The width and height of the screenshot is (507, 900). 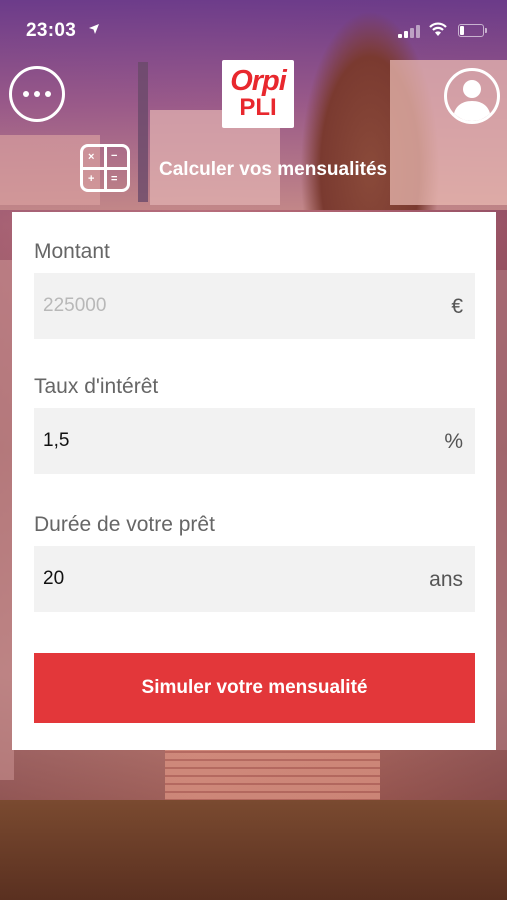 What do you see at coordinates (91, 157) in the screenshot?
I see `calculator-icon-times: ×` at bounding box center [91, 157].